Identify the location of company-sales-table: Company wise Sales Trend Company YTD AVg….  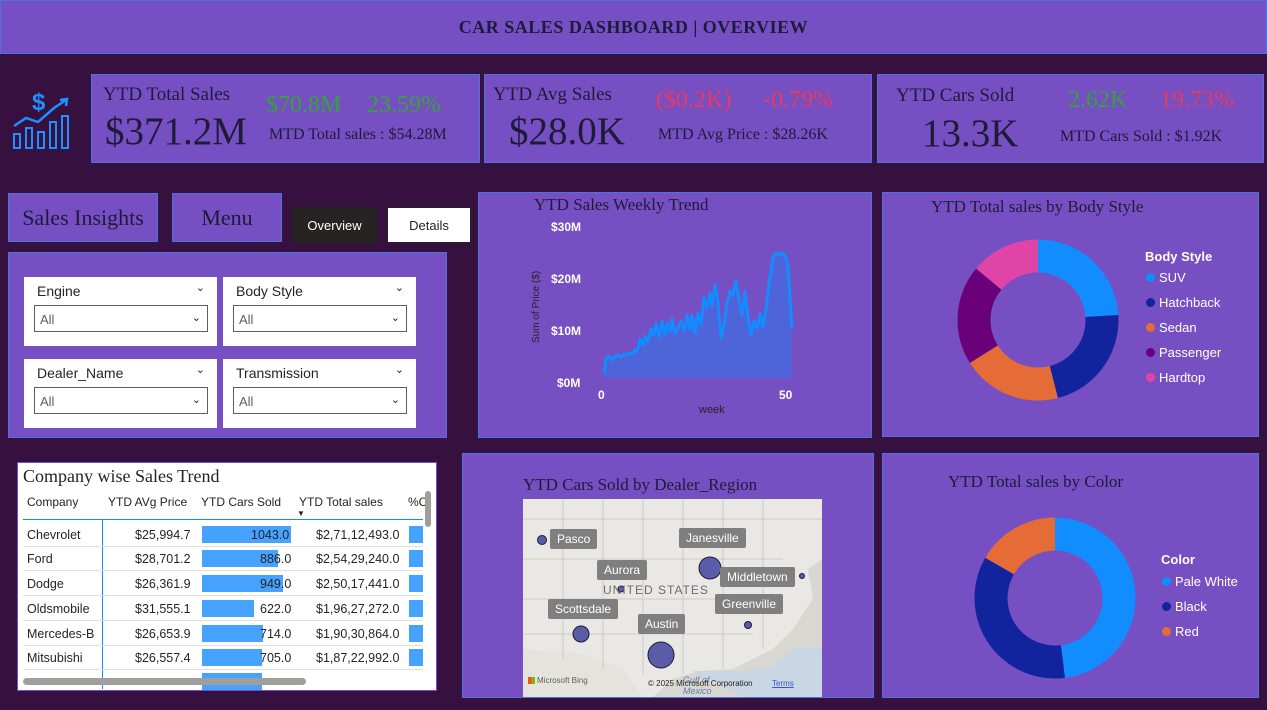
(227, 576).